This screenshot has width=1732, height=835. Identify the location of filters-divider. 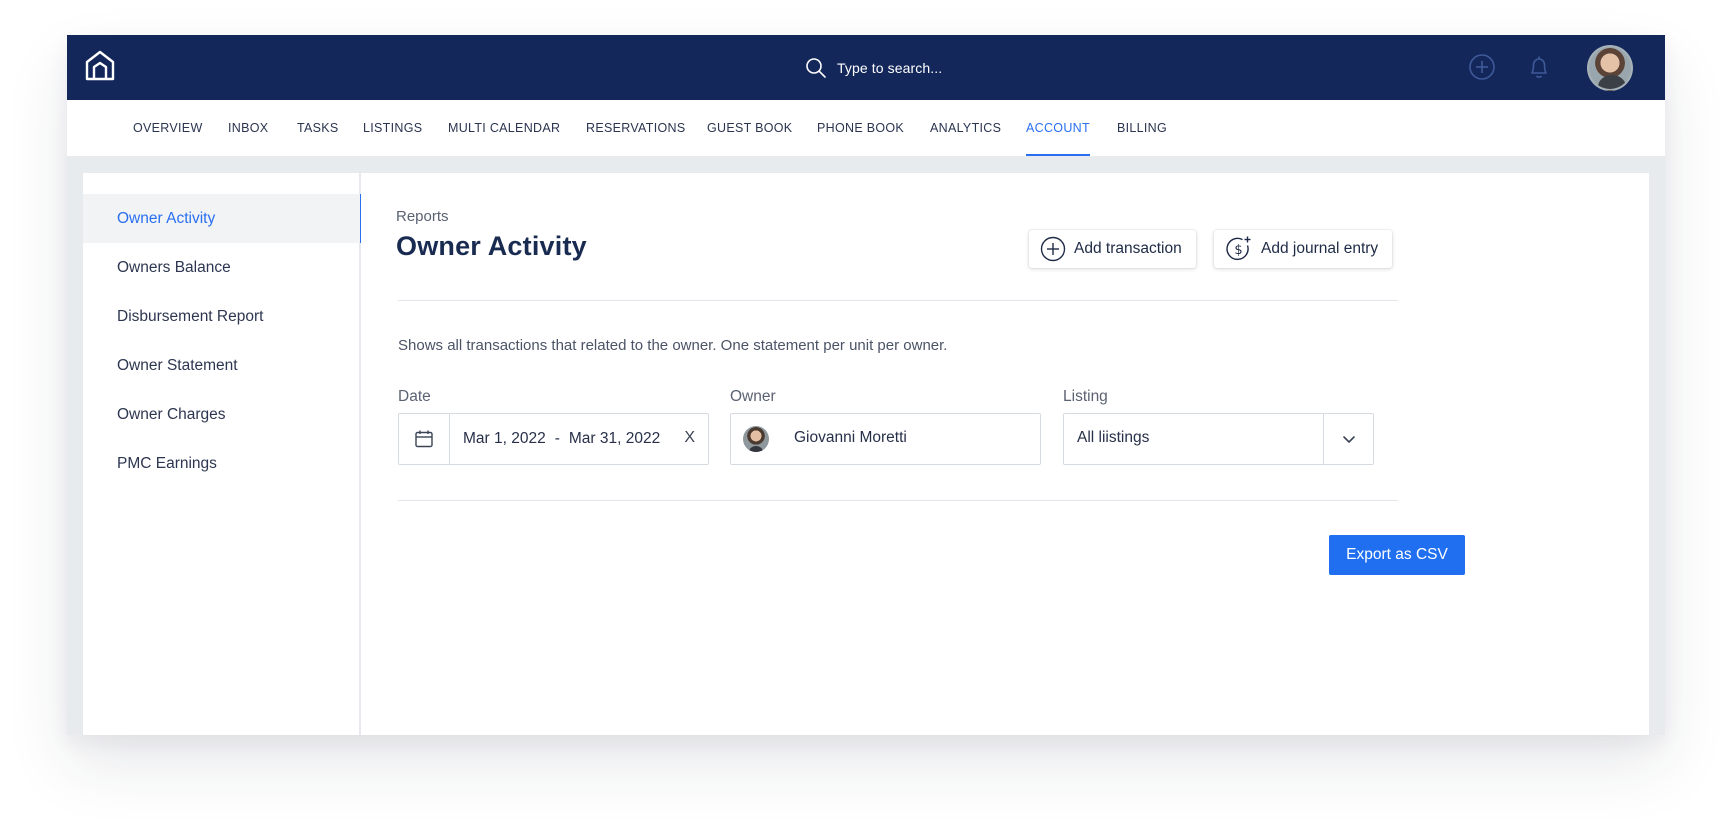
(898, 500).